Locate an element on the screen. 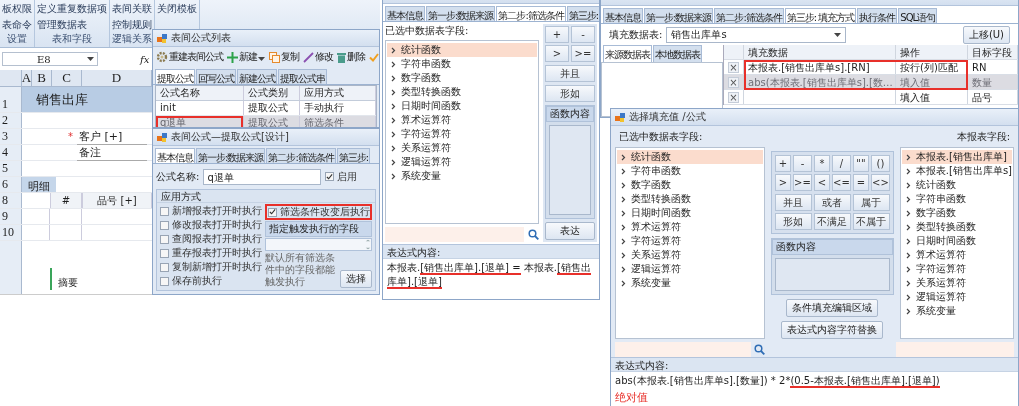 Image resolution: width=1019 pixels, height=406 pixels. ribbon-command: 定义重复数据项 is located at coordinates (72, 9).